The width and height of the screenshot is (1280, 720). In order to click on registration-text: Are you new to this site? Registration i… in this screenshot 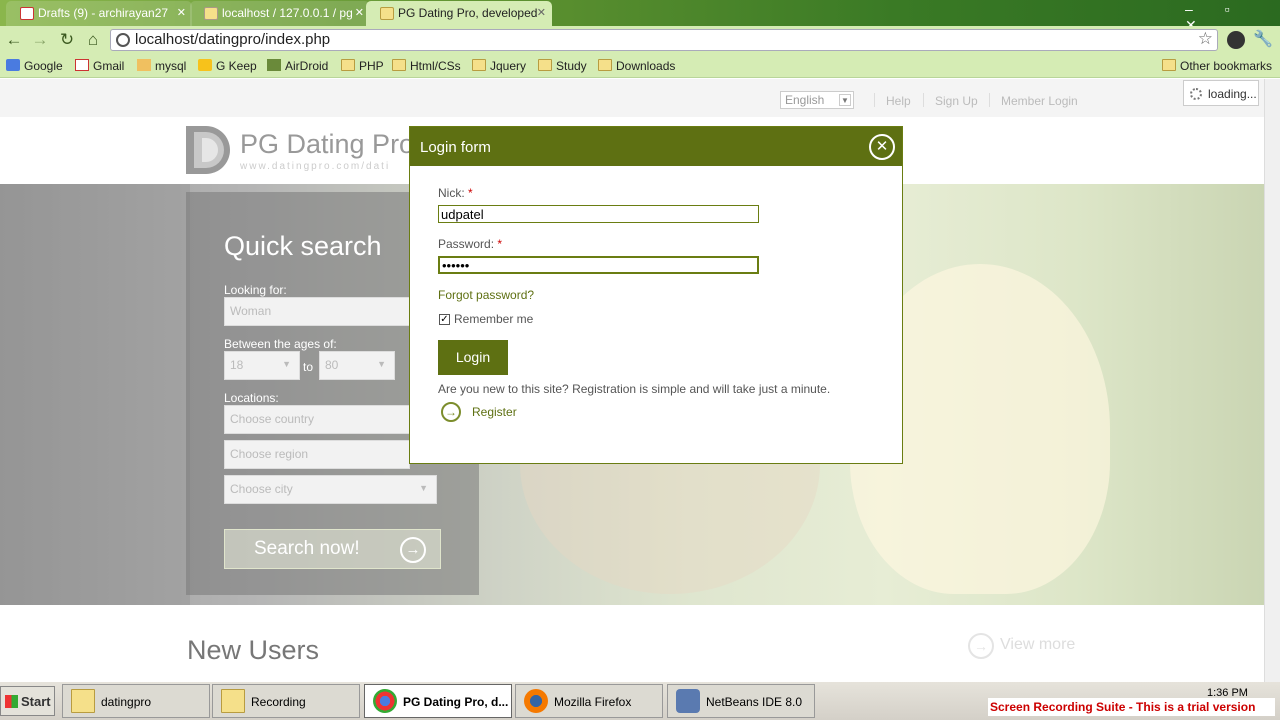, I will do `click(634, 389)`.